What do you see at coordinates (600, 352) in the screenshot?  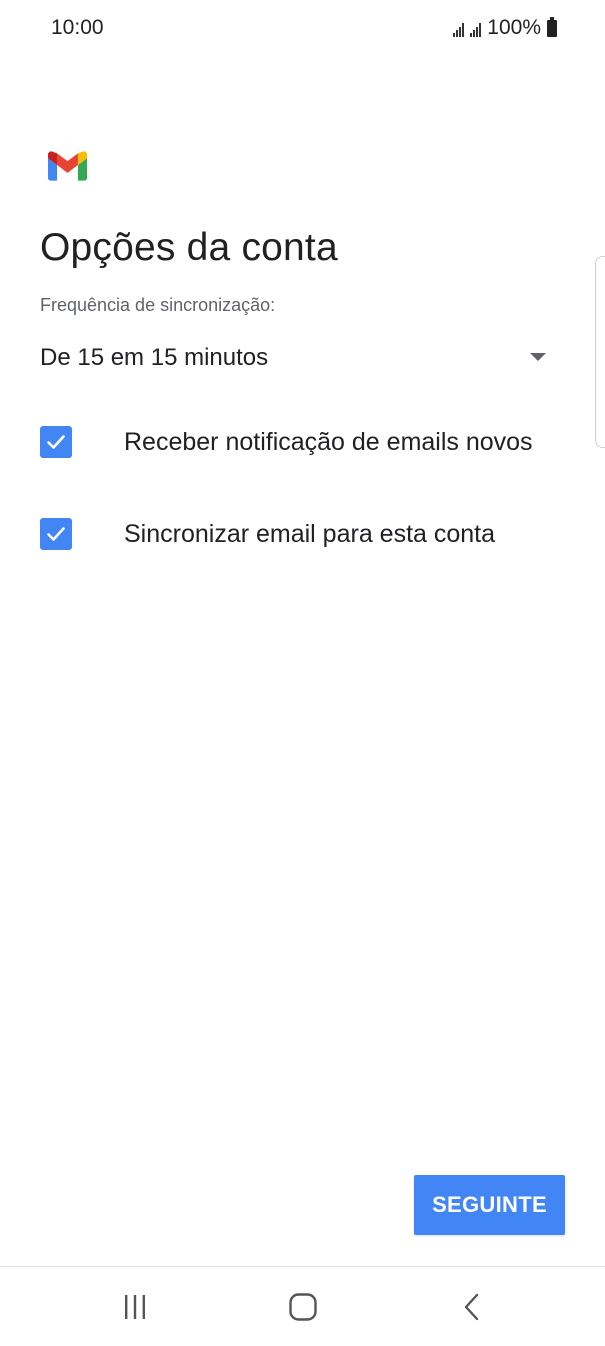 I see `edge-panel-handle` at bounding box center [600, 352].